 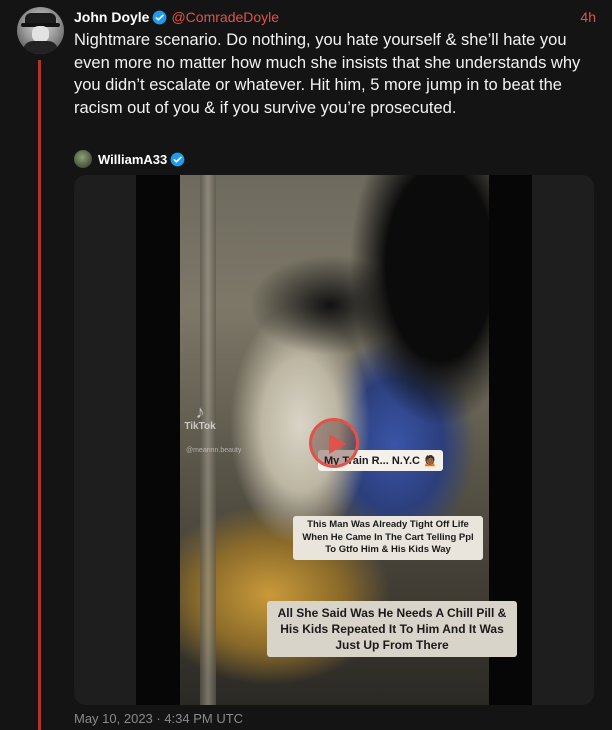 I want to click on play-icon, so click(x=337, y=444).